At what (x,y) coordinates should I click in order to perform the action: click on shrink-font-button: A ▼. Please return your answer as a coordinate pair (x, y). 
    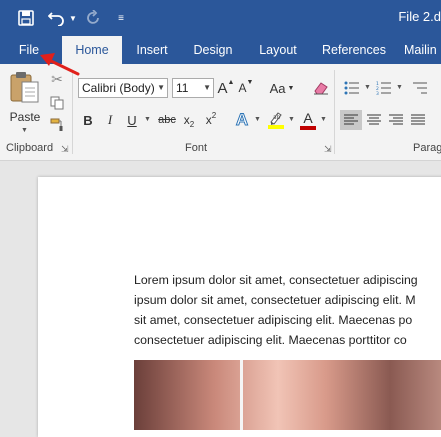
    Looking at the image, I should click on (246, 88).